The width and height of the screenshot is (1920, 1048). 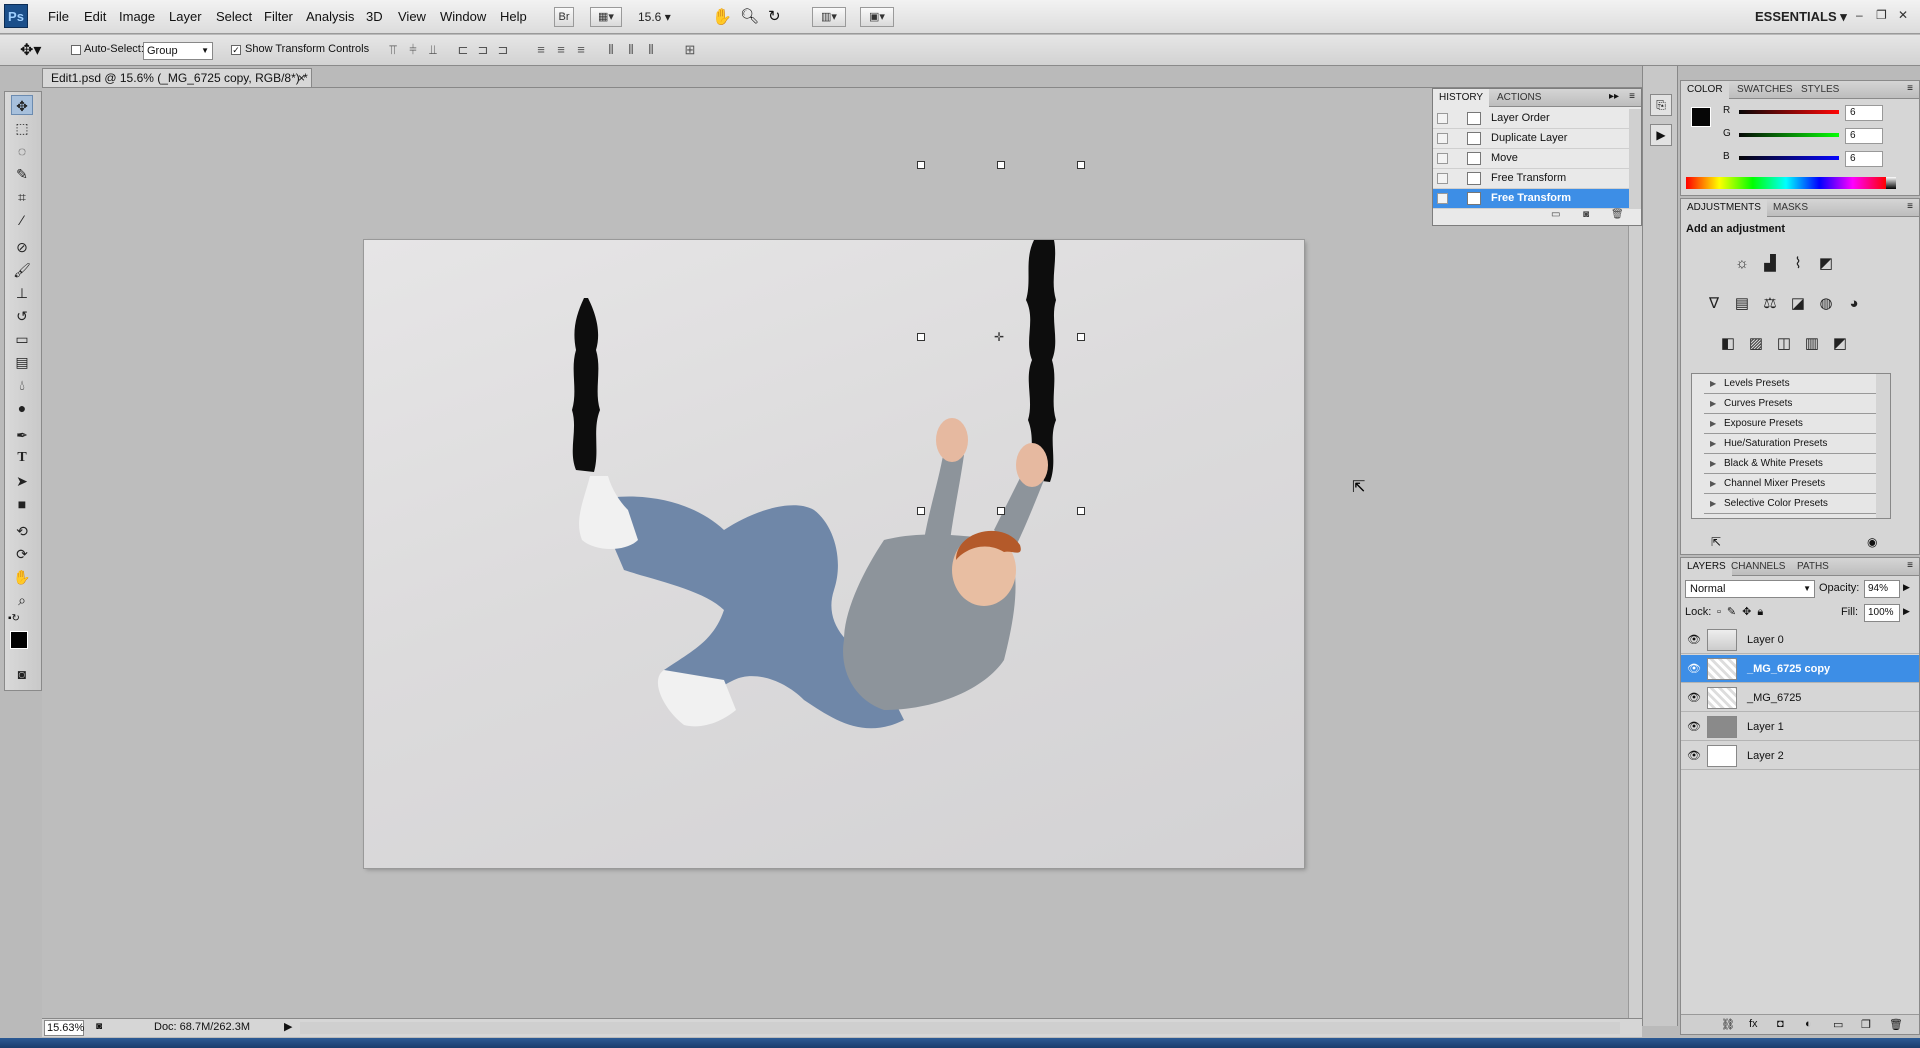 I want to click on brush-tool-icon: 🖌︎, so click(x=22, y=270).